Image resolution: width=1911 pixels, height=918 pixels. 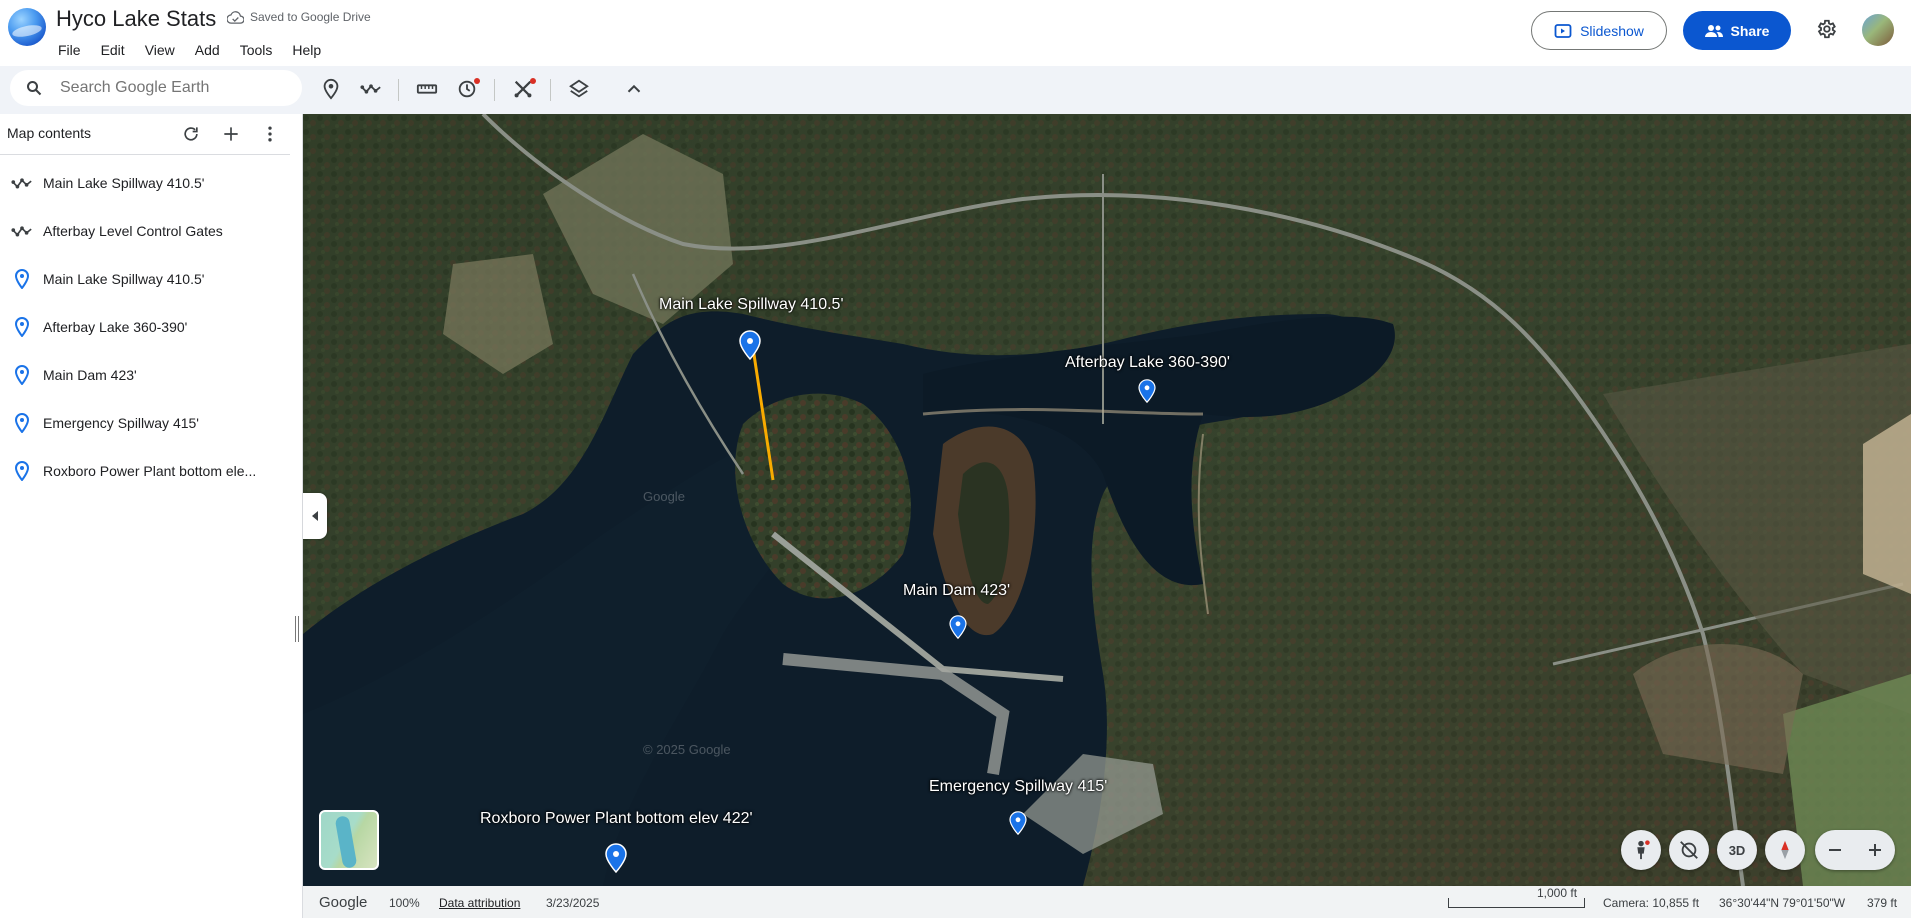 I want to click on zoom-out-button, so click(x=1835, y=850).